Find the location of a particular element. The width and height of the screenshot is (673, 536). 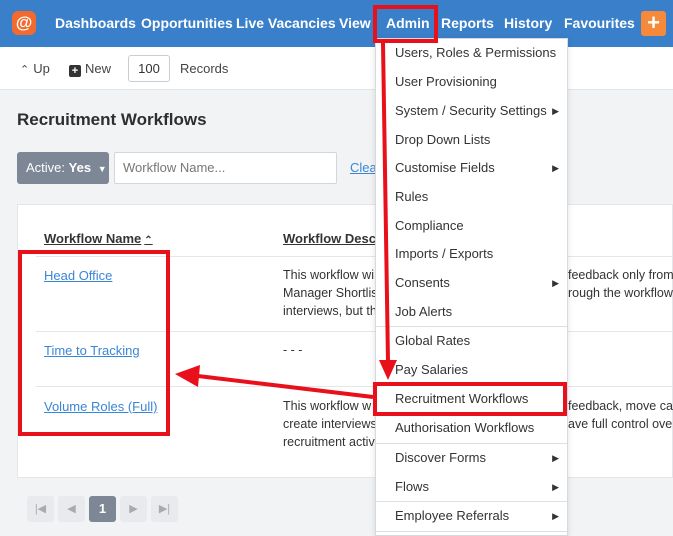

arrow-left-line is located at coordinates (285, 386).